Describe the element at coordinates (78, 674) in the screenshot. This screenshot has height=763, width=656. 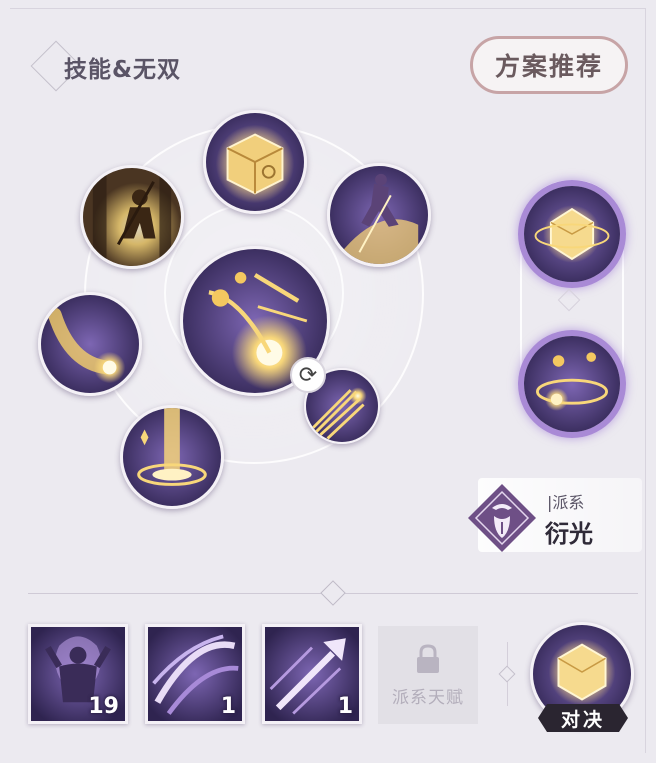
I see `talent-card-1: 19` at that location.